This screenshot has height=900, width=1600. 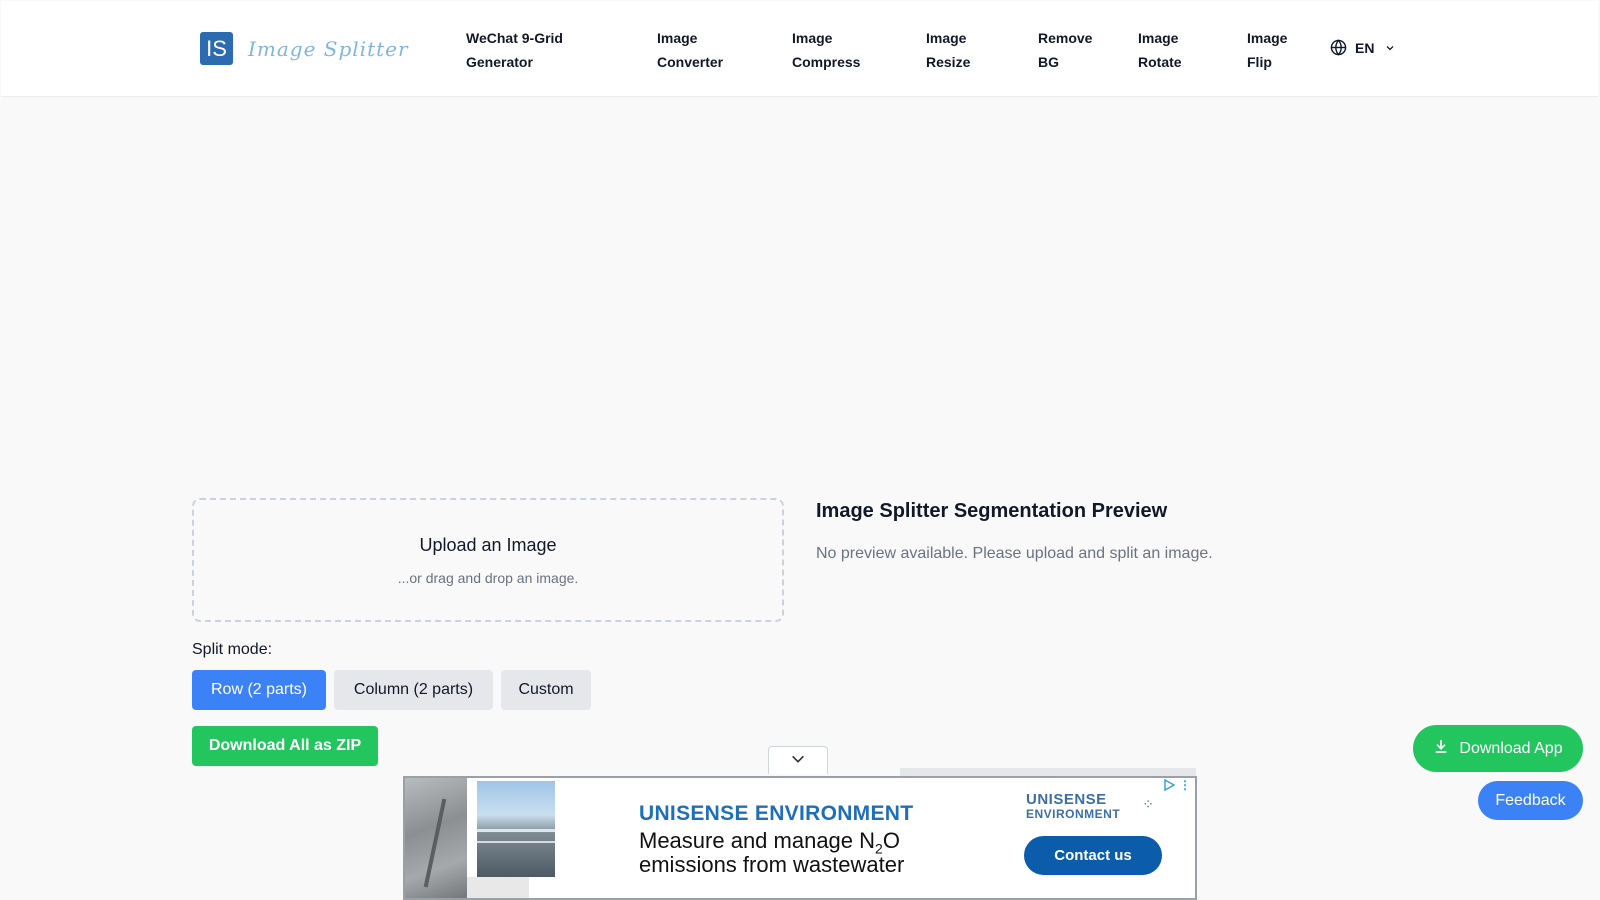 I want to click on download-zip-button: Download All as ZIP, so click(x=285, y=746).